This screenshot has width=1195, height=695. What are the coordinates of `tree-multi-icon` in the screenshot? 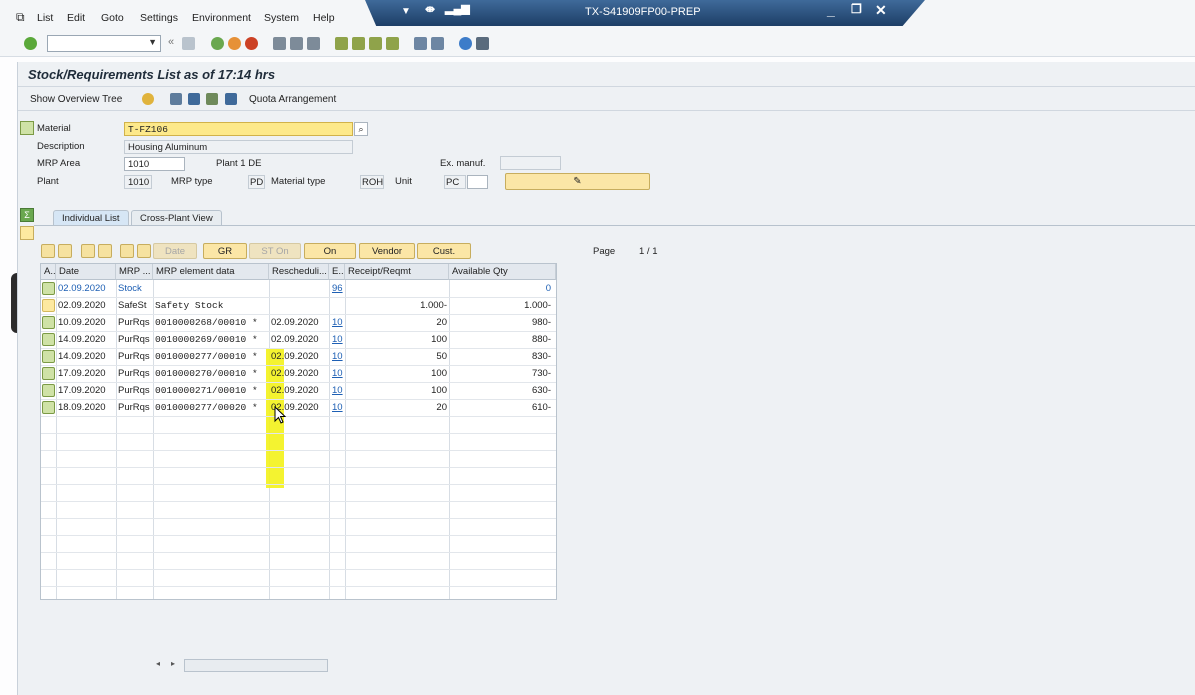 It's located at (105, 251).